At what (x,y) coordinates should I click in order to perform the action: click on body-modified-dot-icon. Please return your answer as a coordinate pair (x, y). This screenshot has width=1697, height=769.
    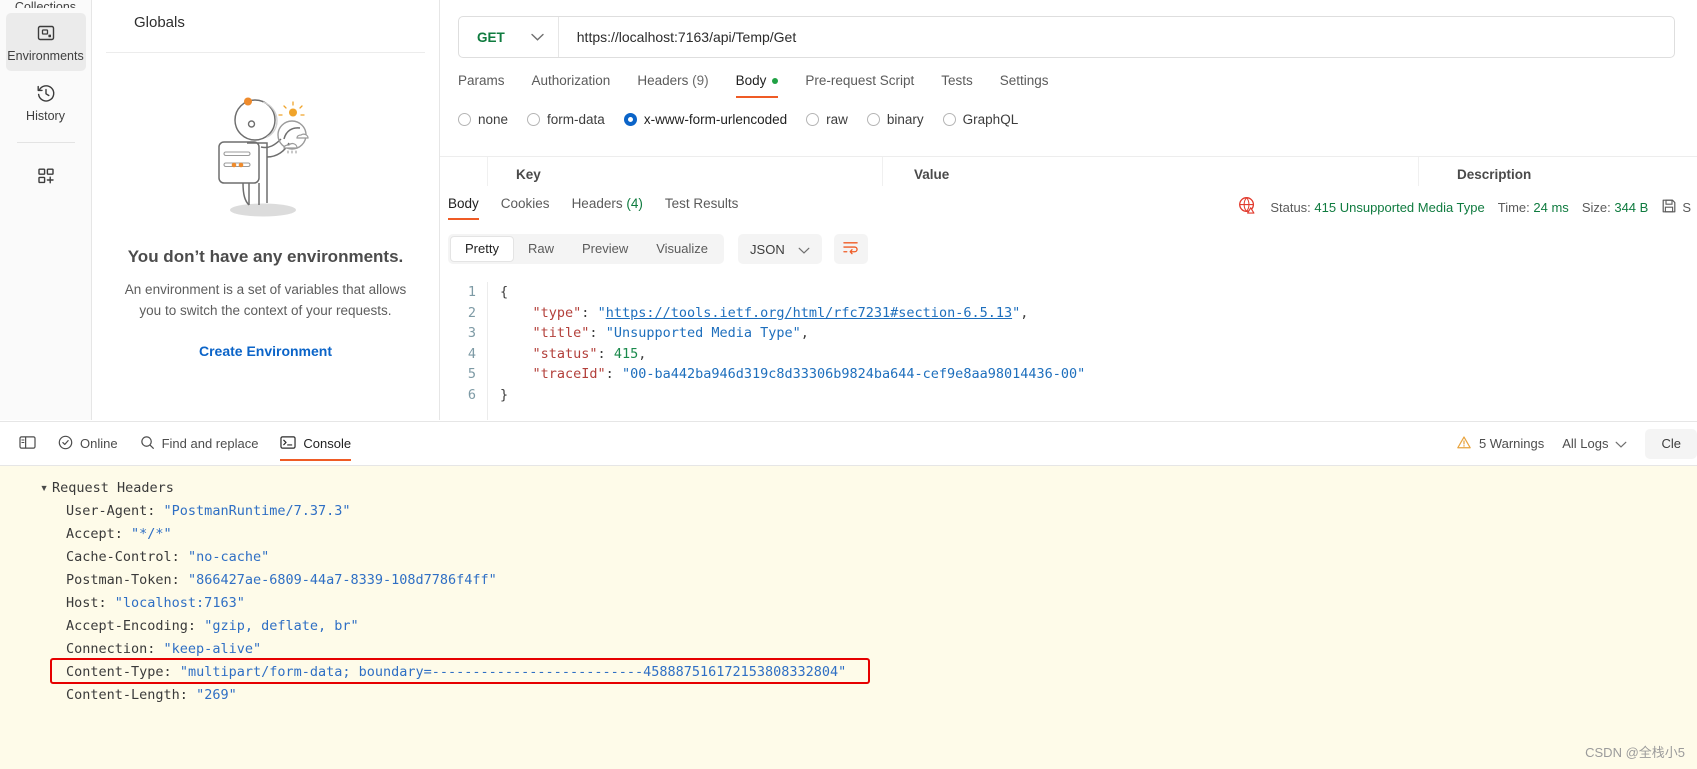
    Looking at the image, I should click on (775, 81).